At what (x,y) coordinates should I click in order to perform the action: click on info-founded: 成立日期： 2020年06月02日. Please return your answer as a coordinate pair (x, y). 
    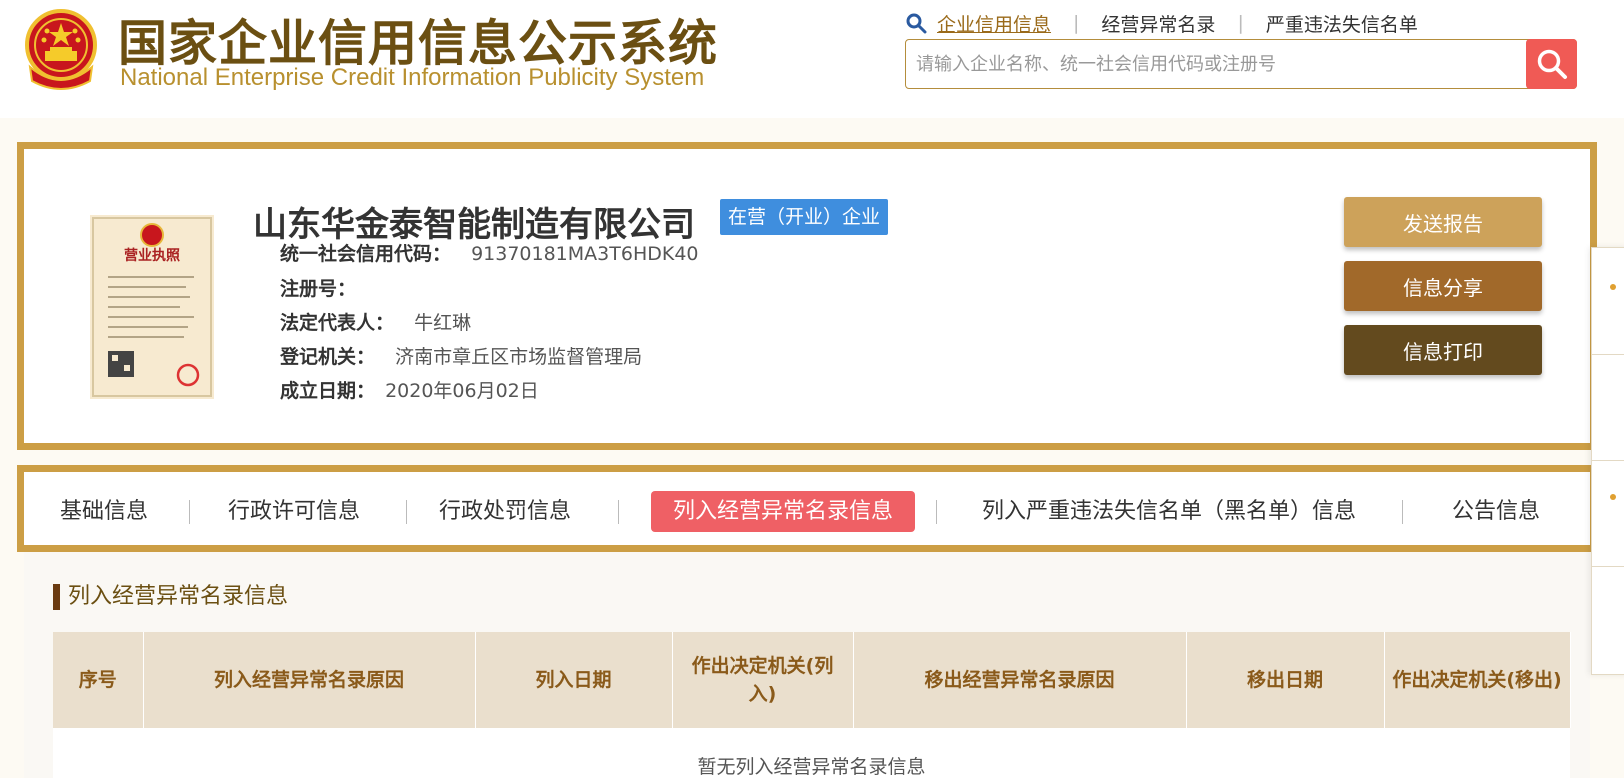
    Looking at the image, I should click on (409, 389).